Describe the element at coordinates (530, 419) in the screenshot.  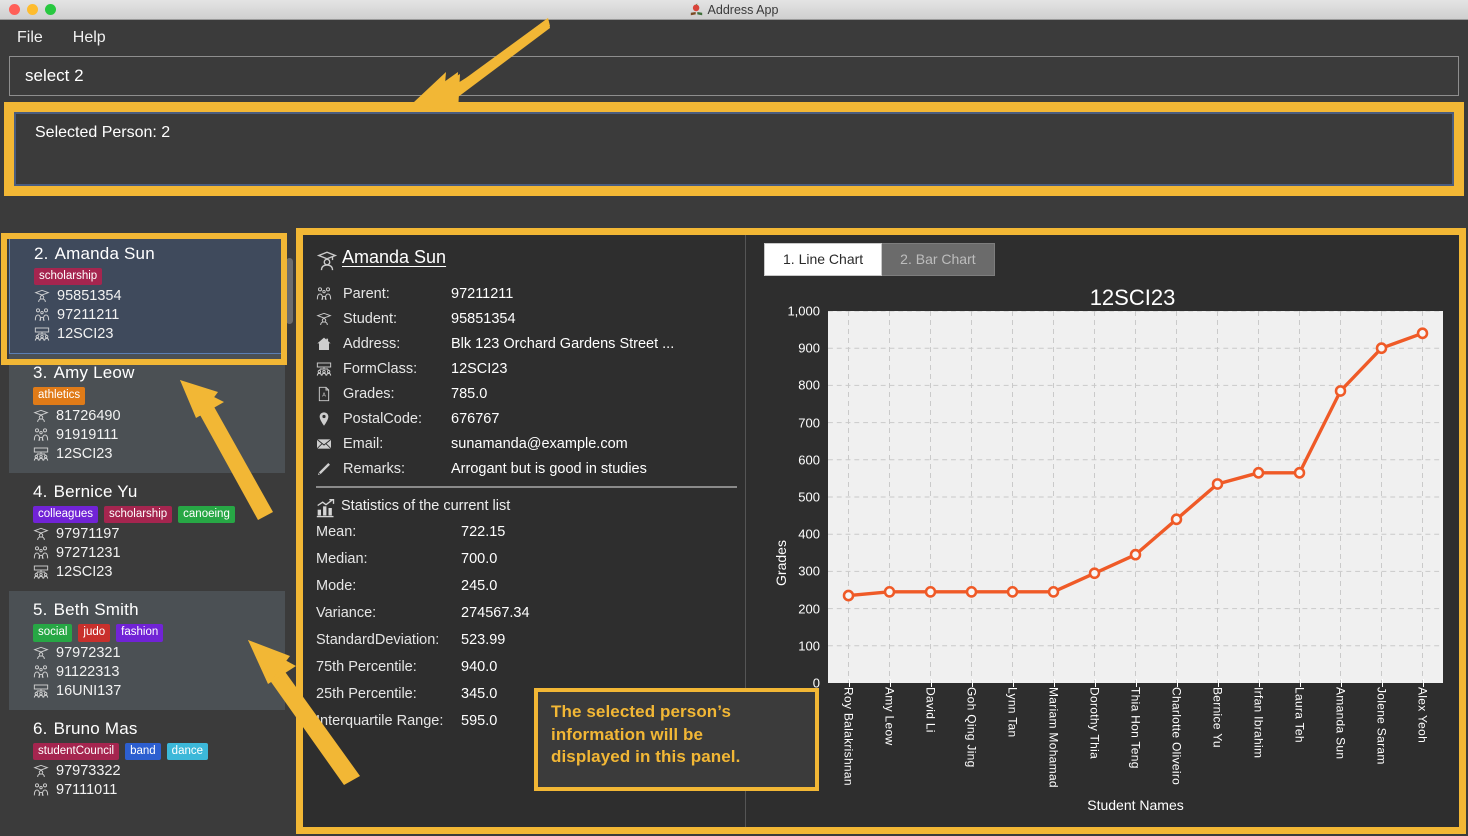
I see `detail-row: PostalCode: 676767` at that location.